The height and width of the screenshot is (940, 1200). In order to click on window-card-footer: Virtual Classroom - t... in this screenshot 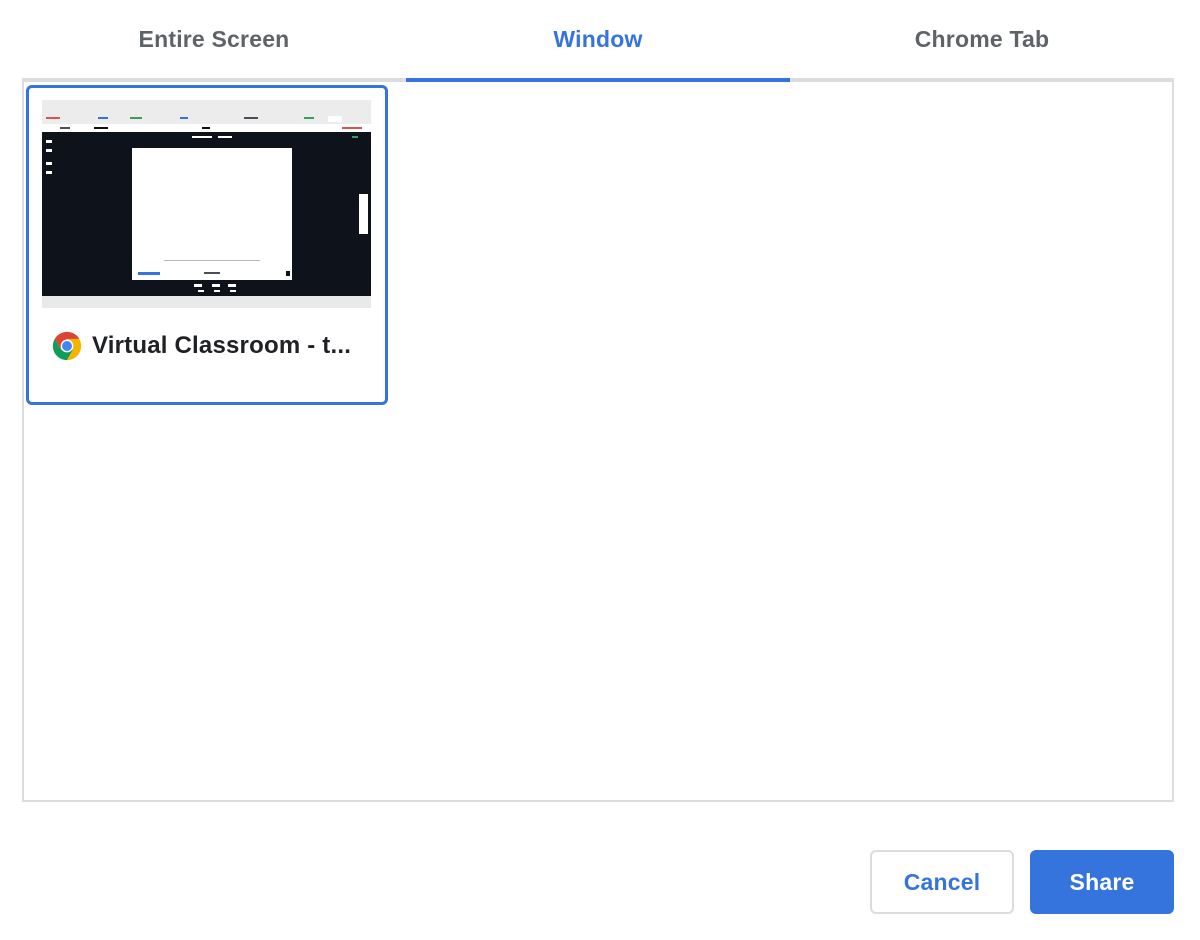, I will do `click(211, 346)`.